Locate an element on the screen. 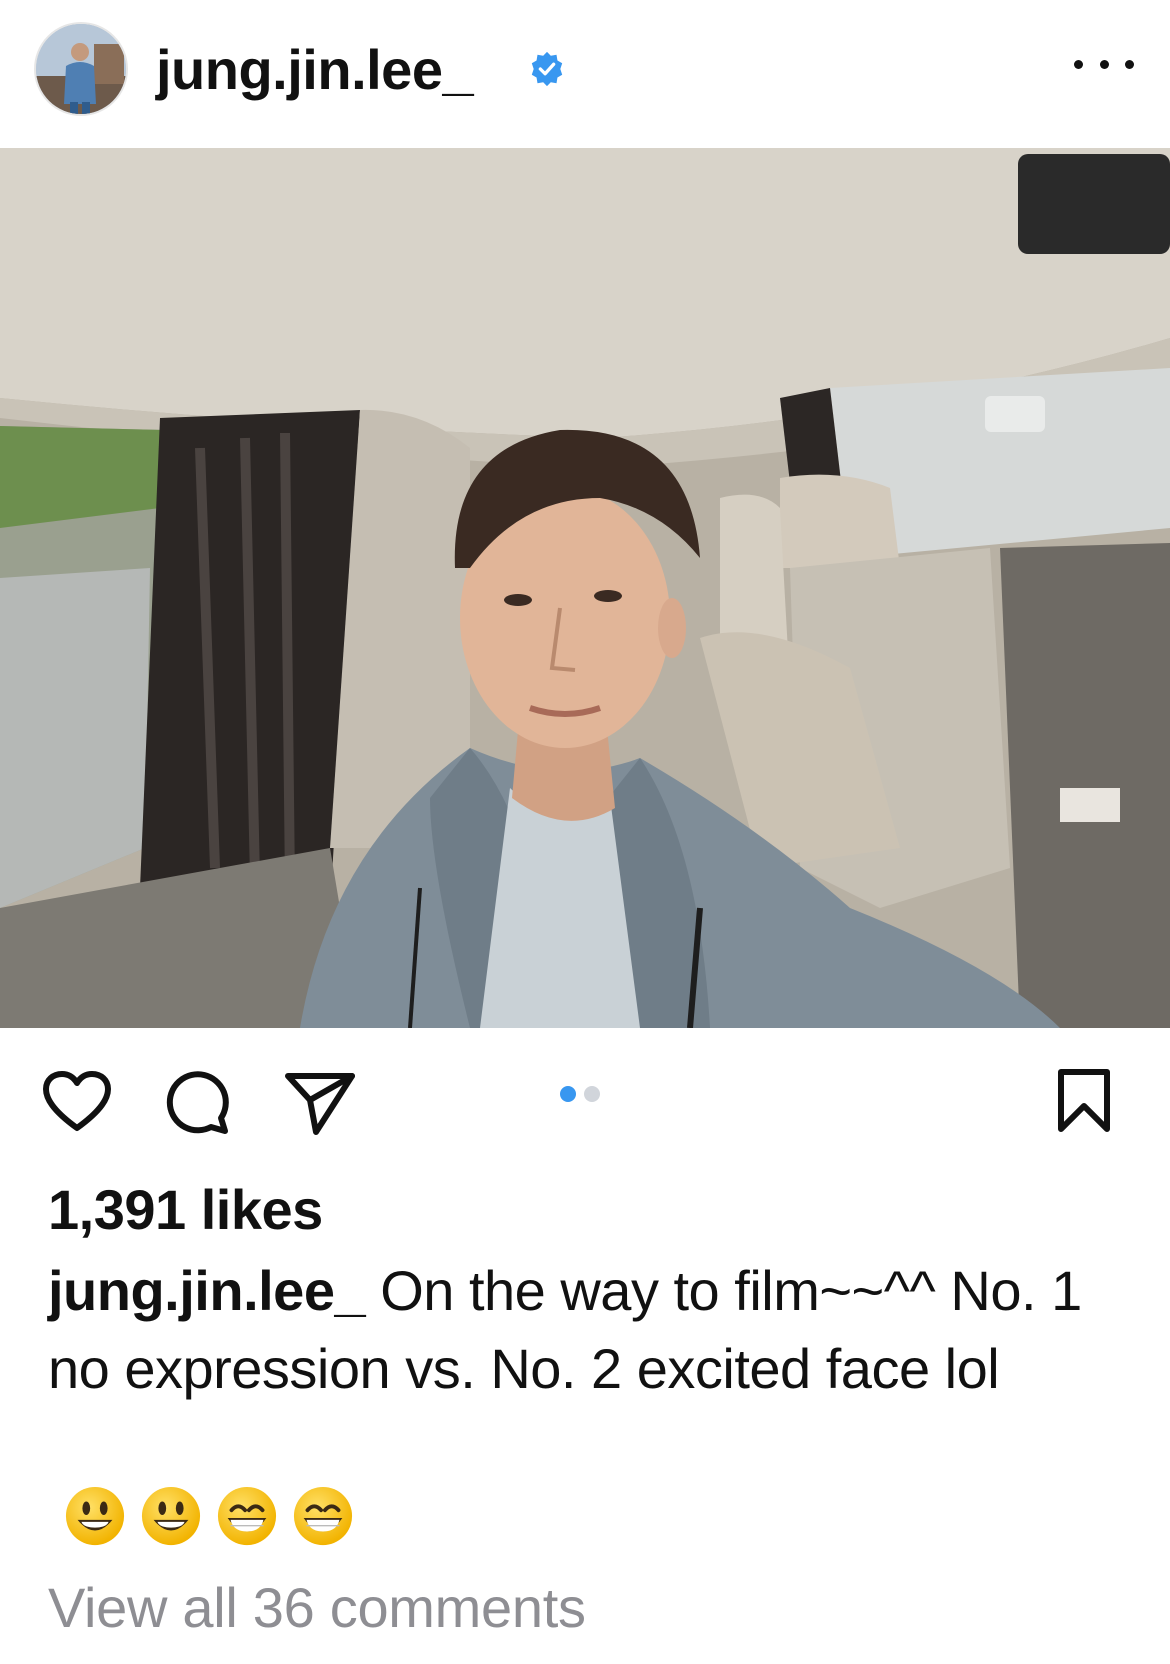  caption-emojis is located at coordinates (209, 1517).